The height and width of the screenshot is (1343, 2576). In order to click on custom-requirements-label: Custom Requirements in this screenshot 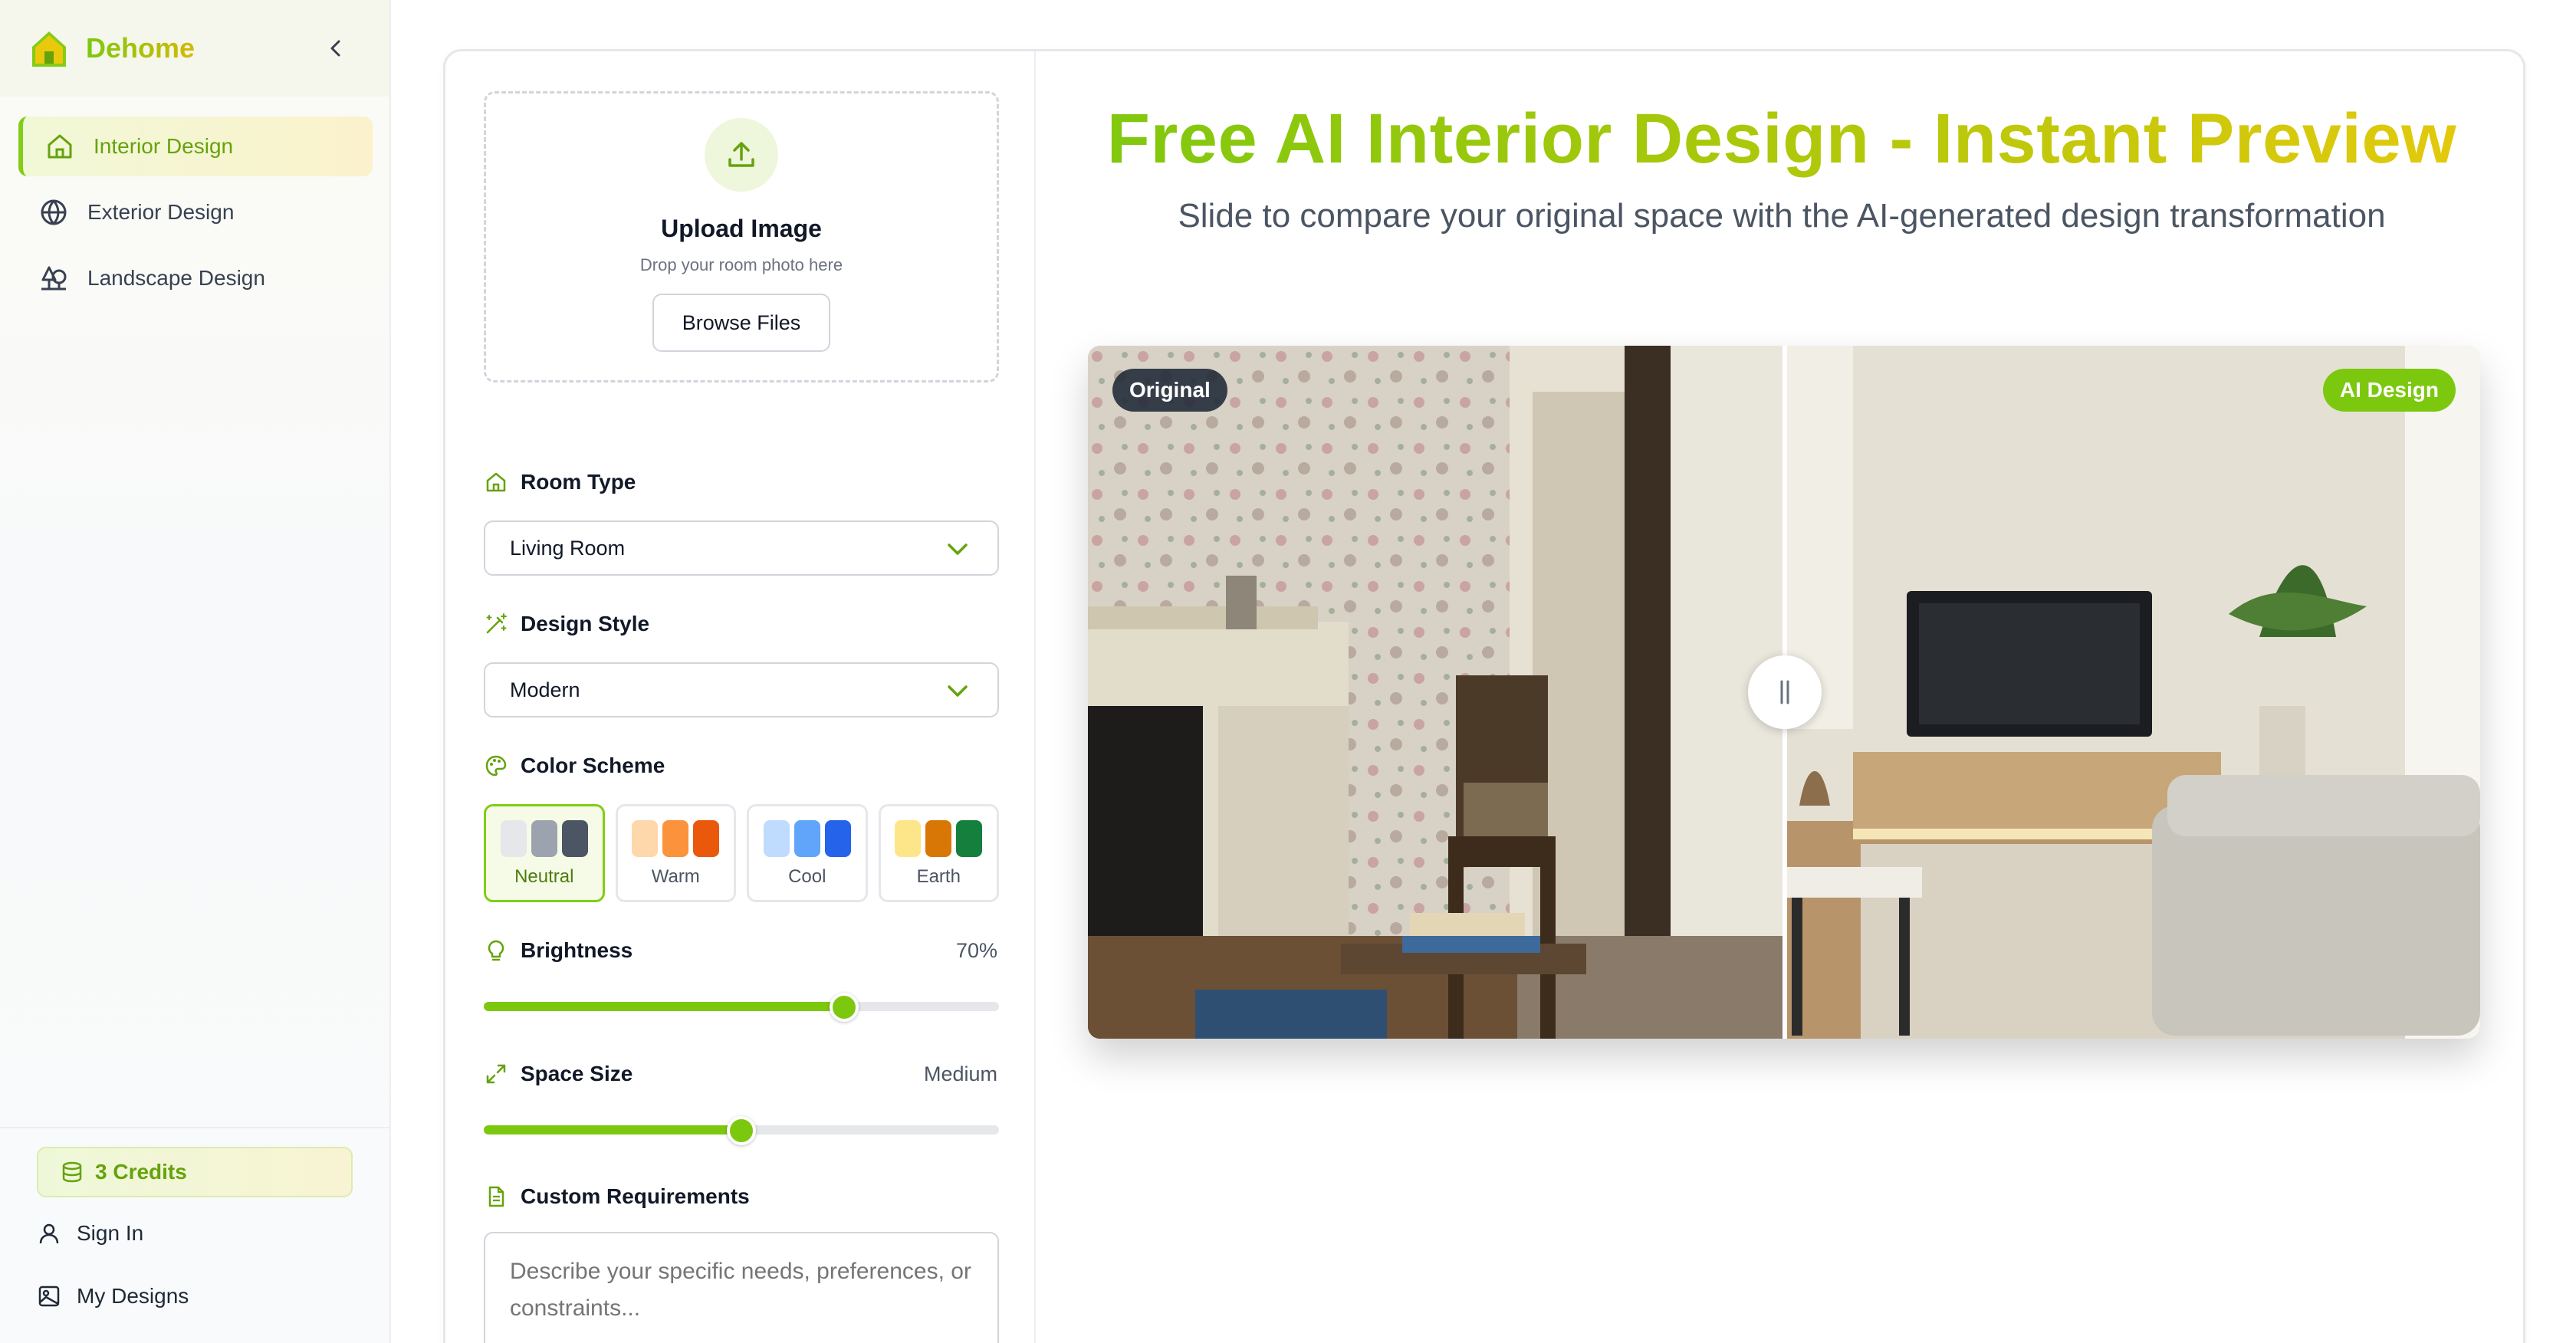, I will do `click(617, 1197)`.